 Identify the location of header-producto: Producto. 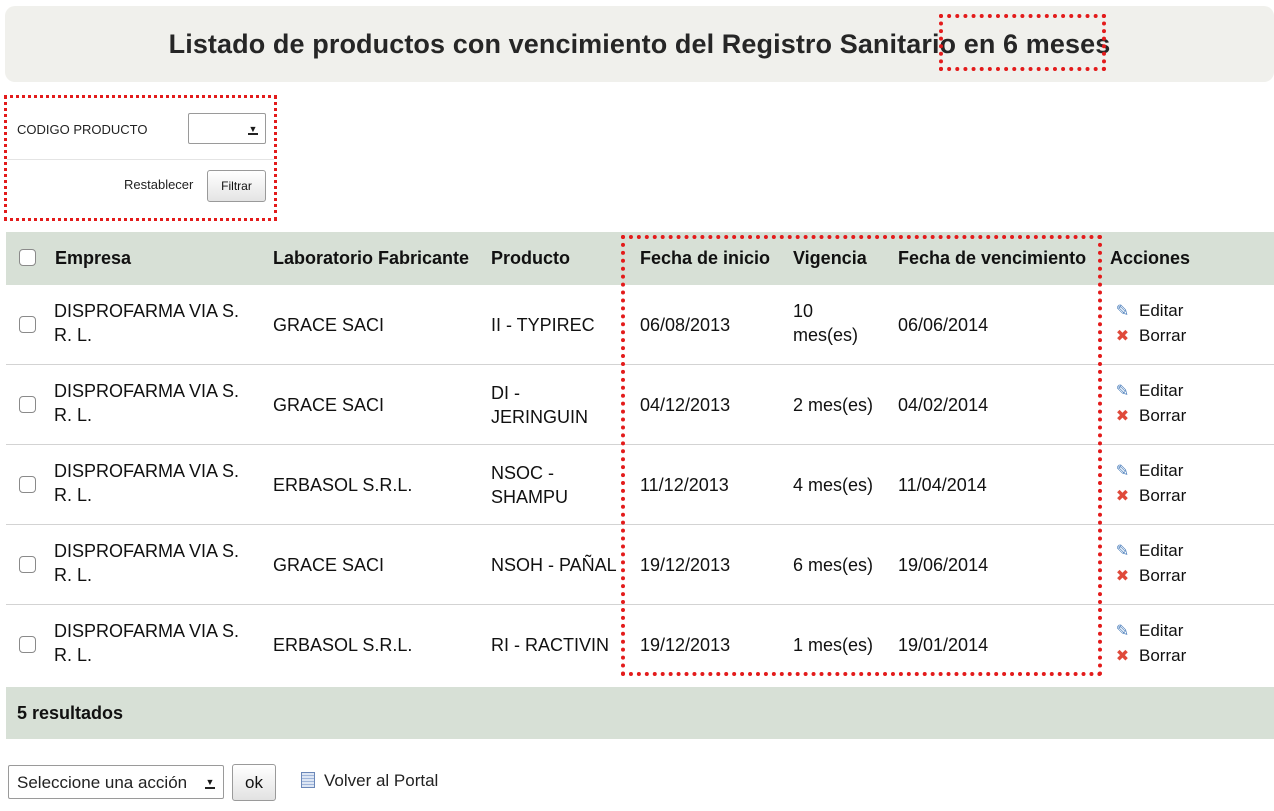
(530, 258).